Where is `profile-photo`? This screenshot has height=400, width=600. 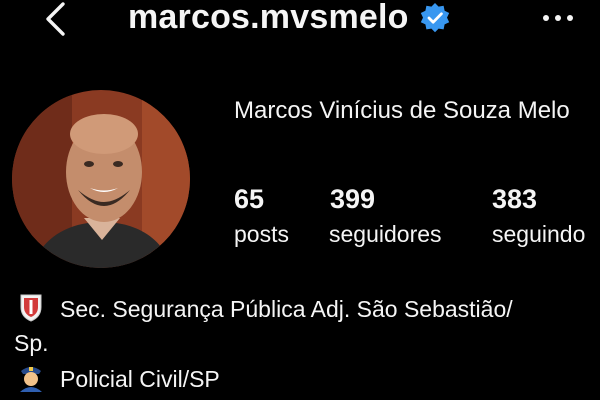
profile-photo is located at coordinates (101, 179).